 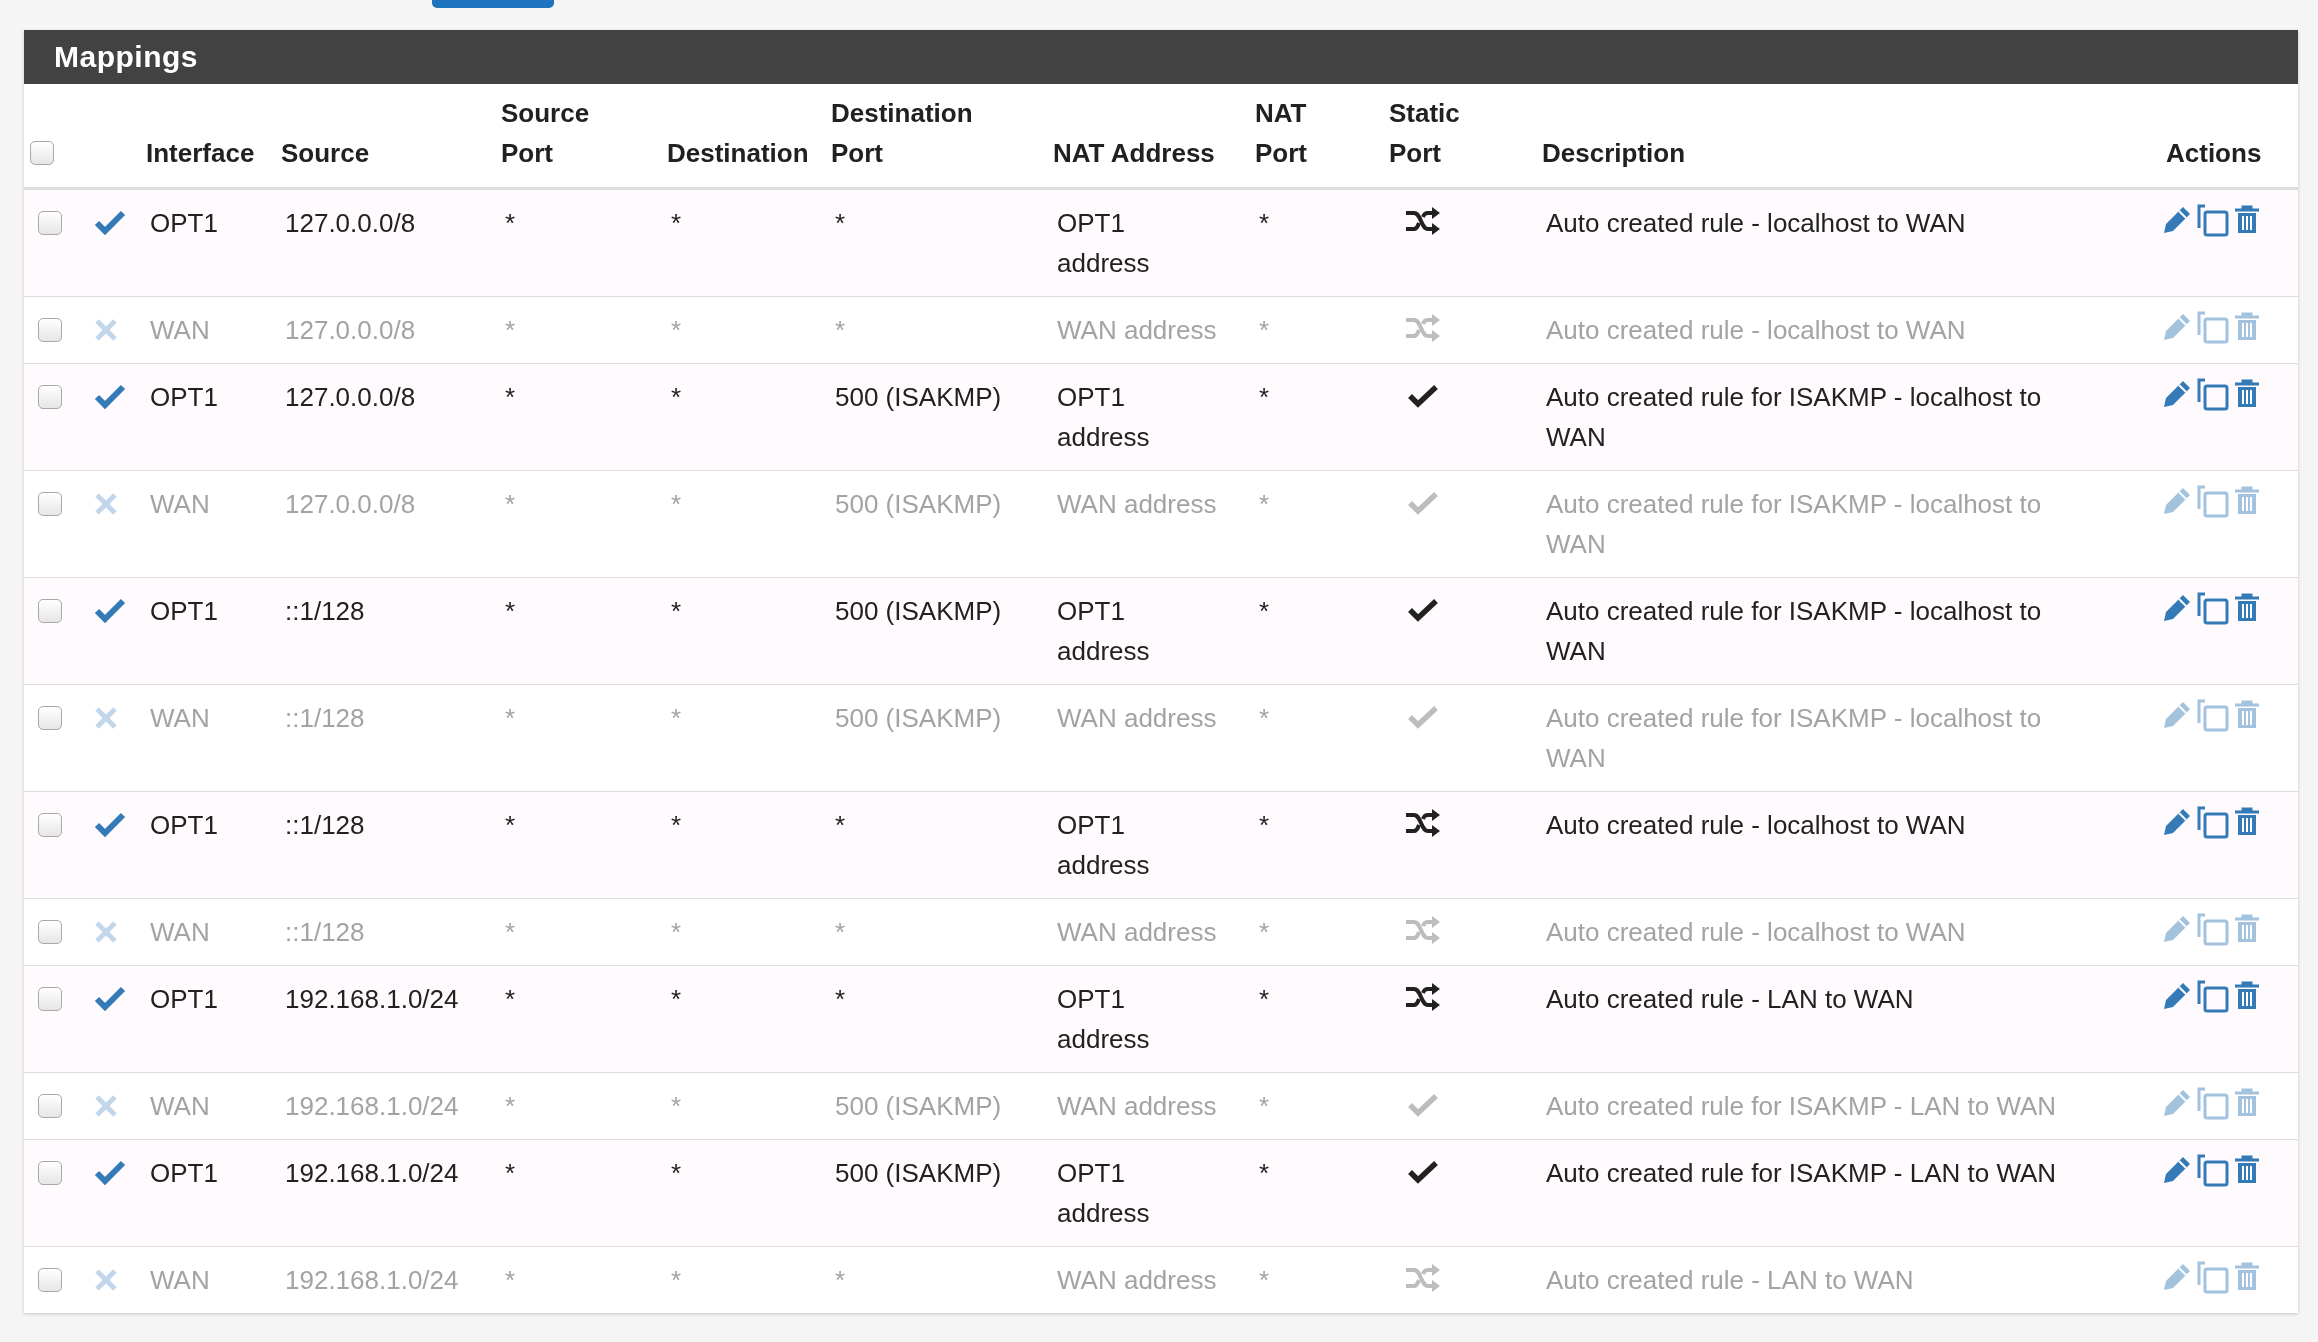 What do you see at coordinates (1134, 153) in the screenshot?
I see `column-header: NAT Address` at bounding box center [1134, 153].